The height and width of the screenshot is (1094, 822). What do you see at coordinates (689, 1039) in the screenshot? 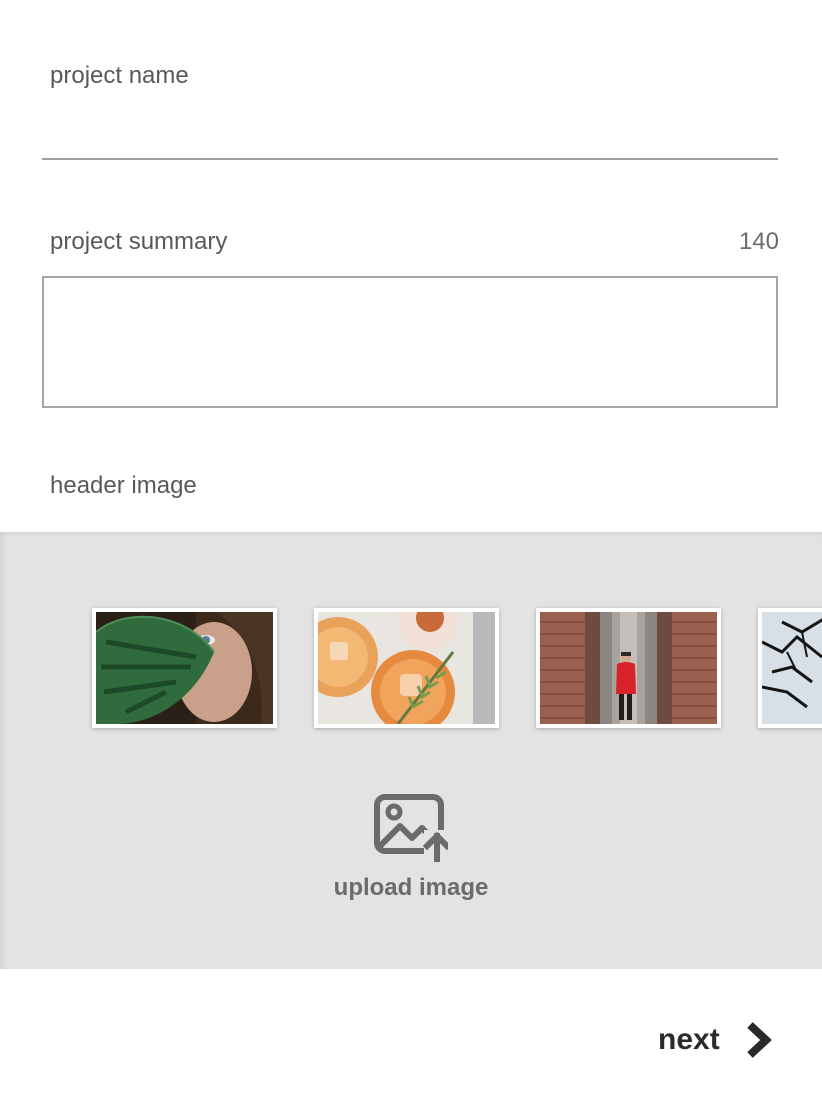
I see `next-label: next` at bounding box center [689, 1039].